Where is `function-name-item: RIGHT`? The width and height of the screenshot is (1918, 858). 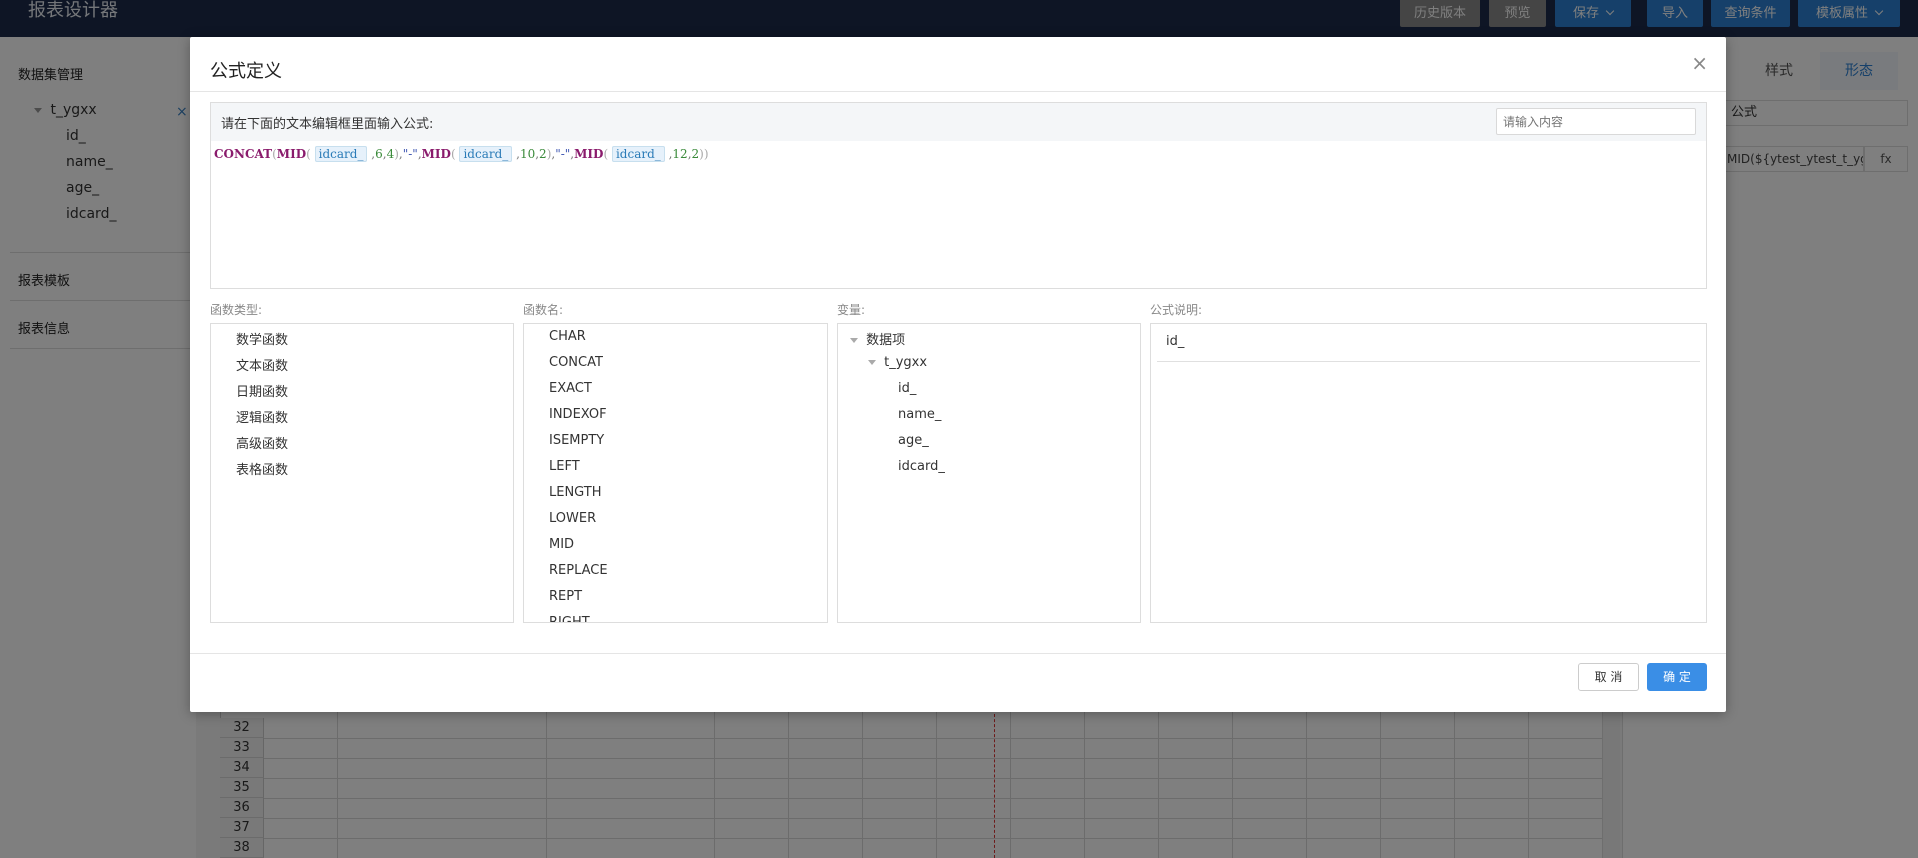 function-name-item: RIGHT is located at coordinates (569, 618).